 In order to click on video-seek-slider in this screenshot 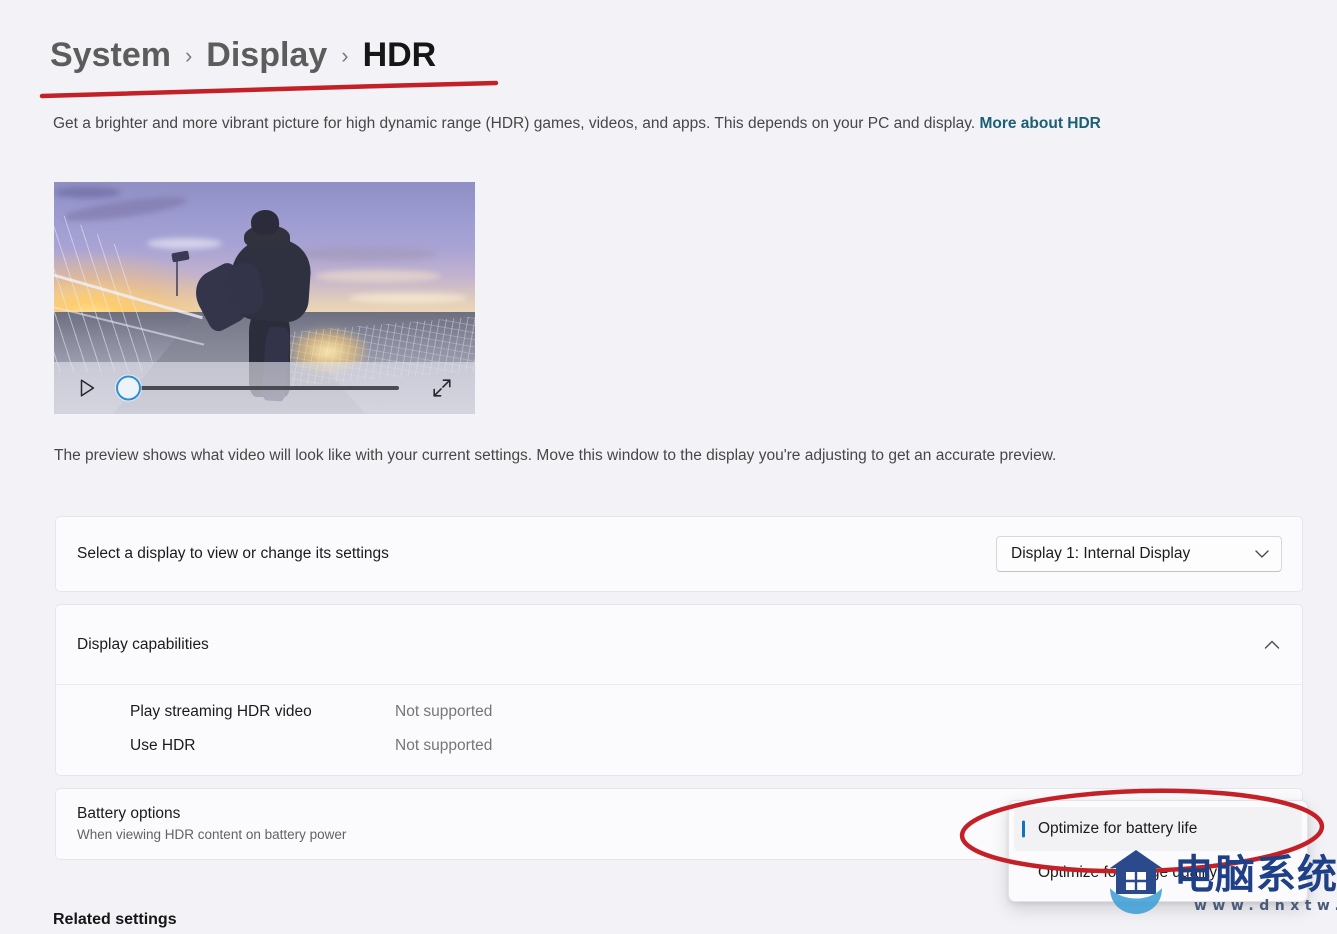, I will do `click(262, 388)`.